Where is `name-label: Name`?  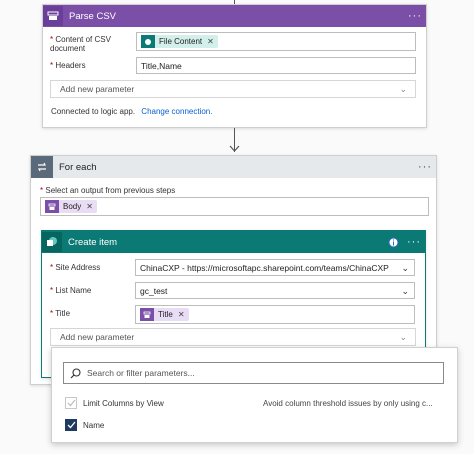
name-label: Name is located at coordinates (93, 425).